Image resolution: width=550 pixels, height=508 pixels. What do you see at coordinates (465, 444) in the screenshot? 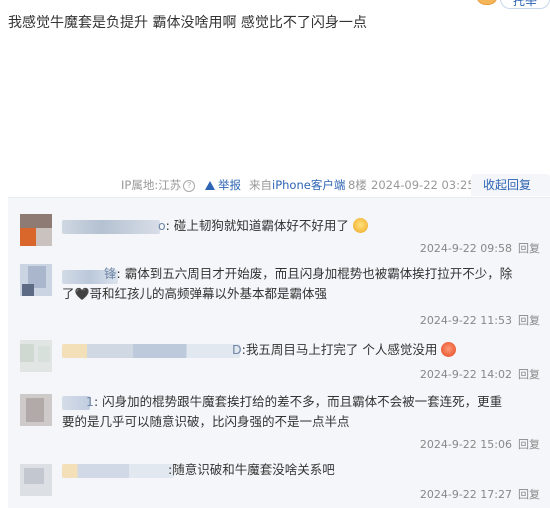
I see `reply-time: 2024-9-22 15:06` at bounding box center [465, 444].